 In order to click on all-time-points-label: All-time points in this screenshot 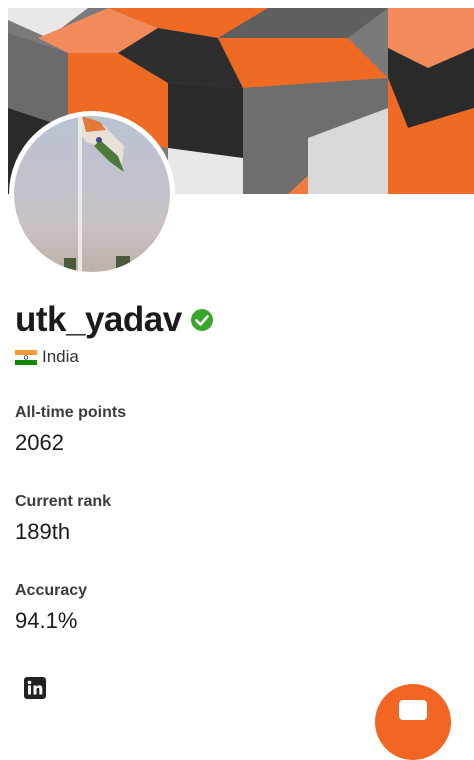, I will do `click(71, 412)`.